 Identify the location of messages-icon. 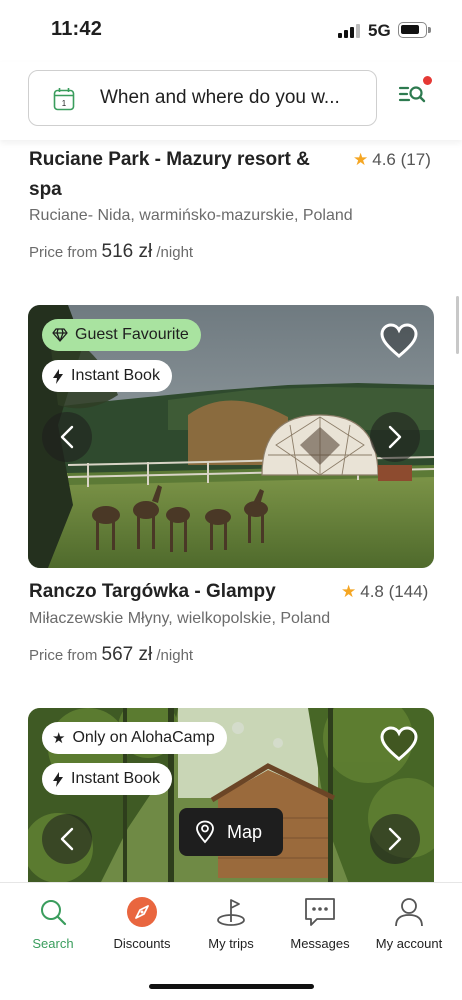
(320, 912).